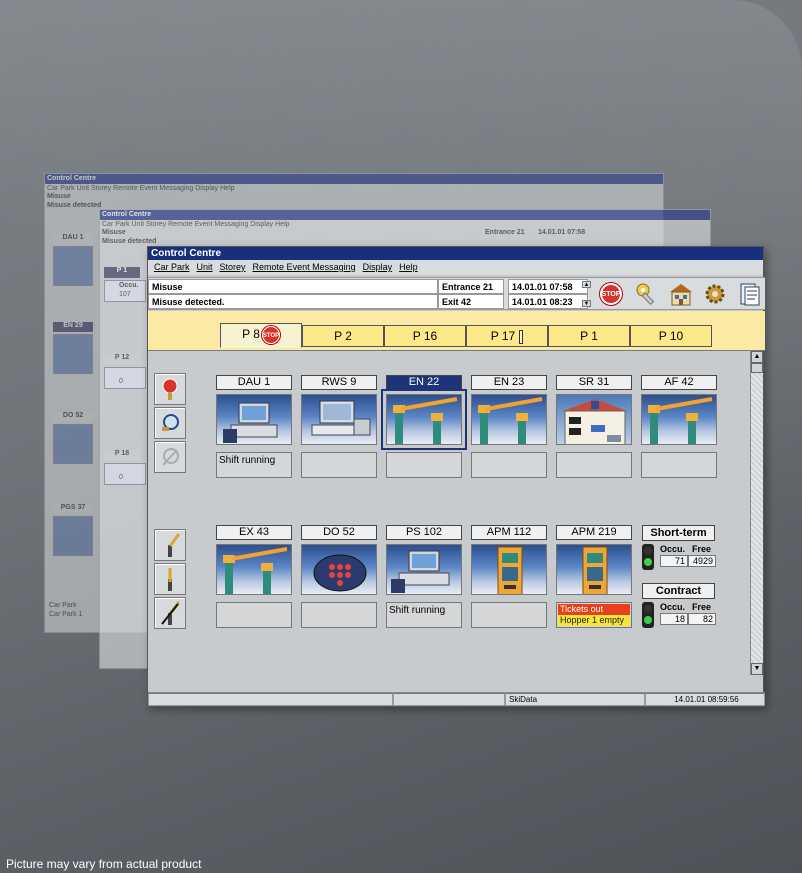 This screenshot has width=802, height=873. Describe the element at coordinates (122, 272) in the screenshot. I see `ghost-lot-p1: P 1` at that location.